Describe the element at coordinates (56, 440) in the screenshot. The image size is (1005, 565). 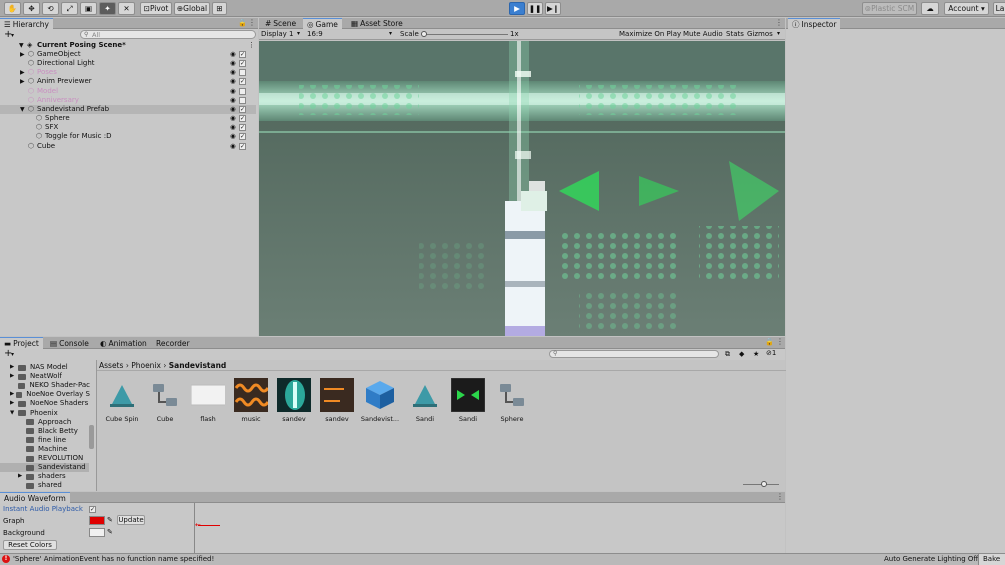
I see `folder-item: fine line` at that location.